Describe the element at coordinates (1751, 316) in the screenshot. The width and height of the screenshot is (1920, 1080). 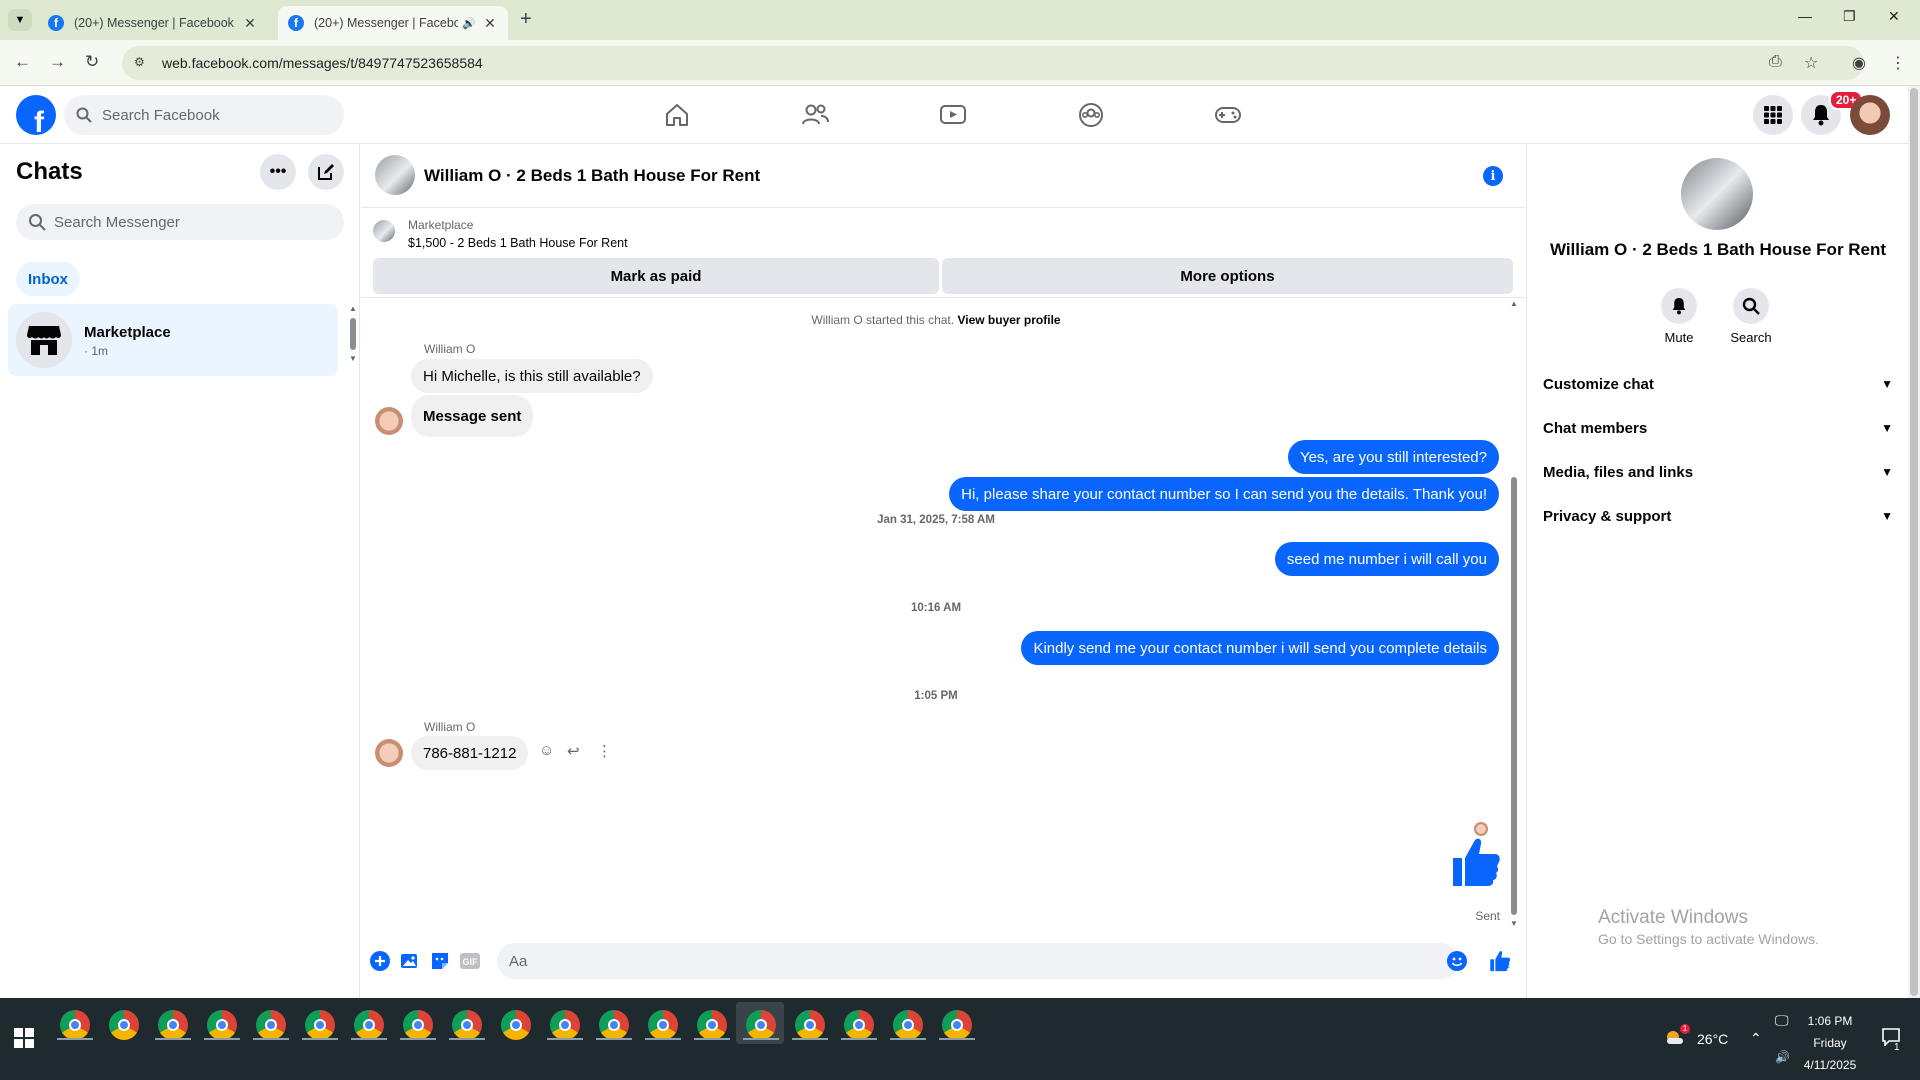
I see `search-in-conversation-button: Search` at that location.